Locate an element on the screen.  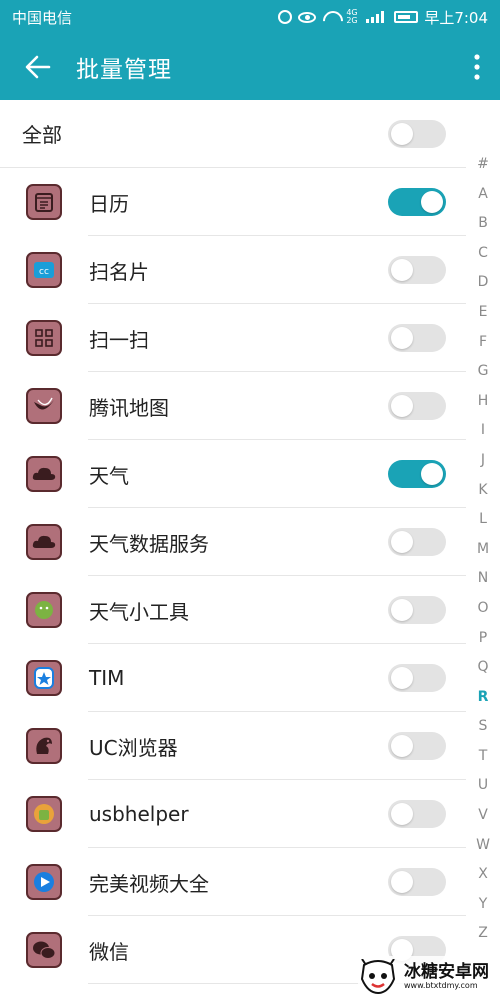
index-letter: J is located at coordinates (483, 461).